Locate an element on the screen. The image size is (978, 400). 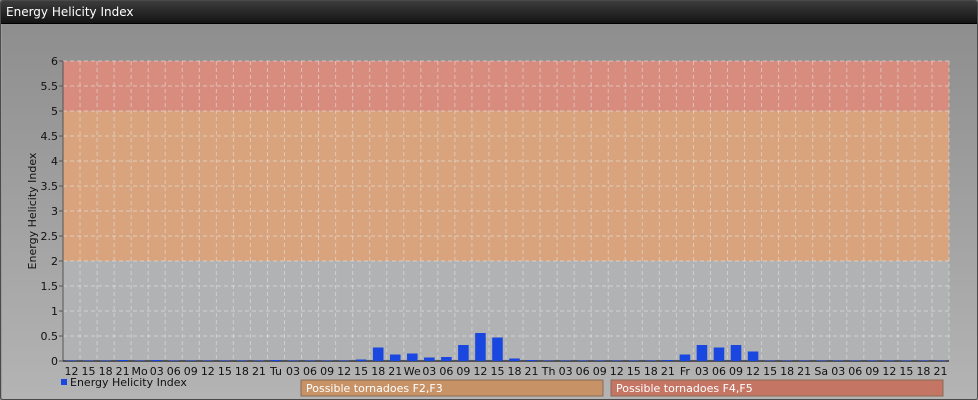
annotation-label: Possible tornadoes F2,F3 is located at coordinates (374, 388).